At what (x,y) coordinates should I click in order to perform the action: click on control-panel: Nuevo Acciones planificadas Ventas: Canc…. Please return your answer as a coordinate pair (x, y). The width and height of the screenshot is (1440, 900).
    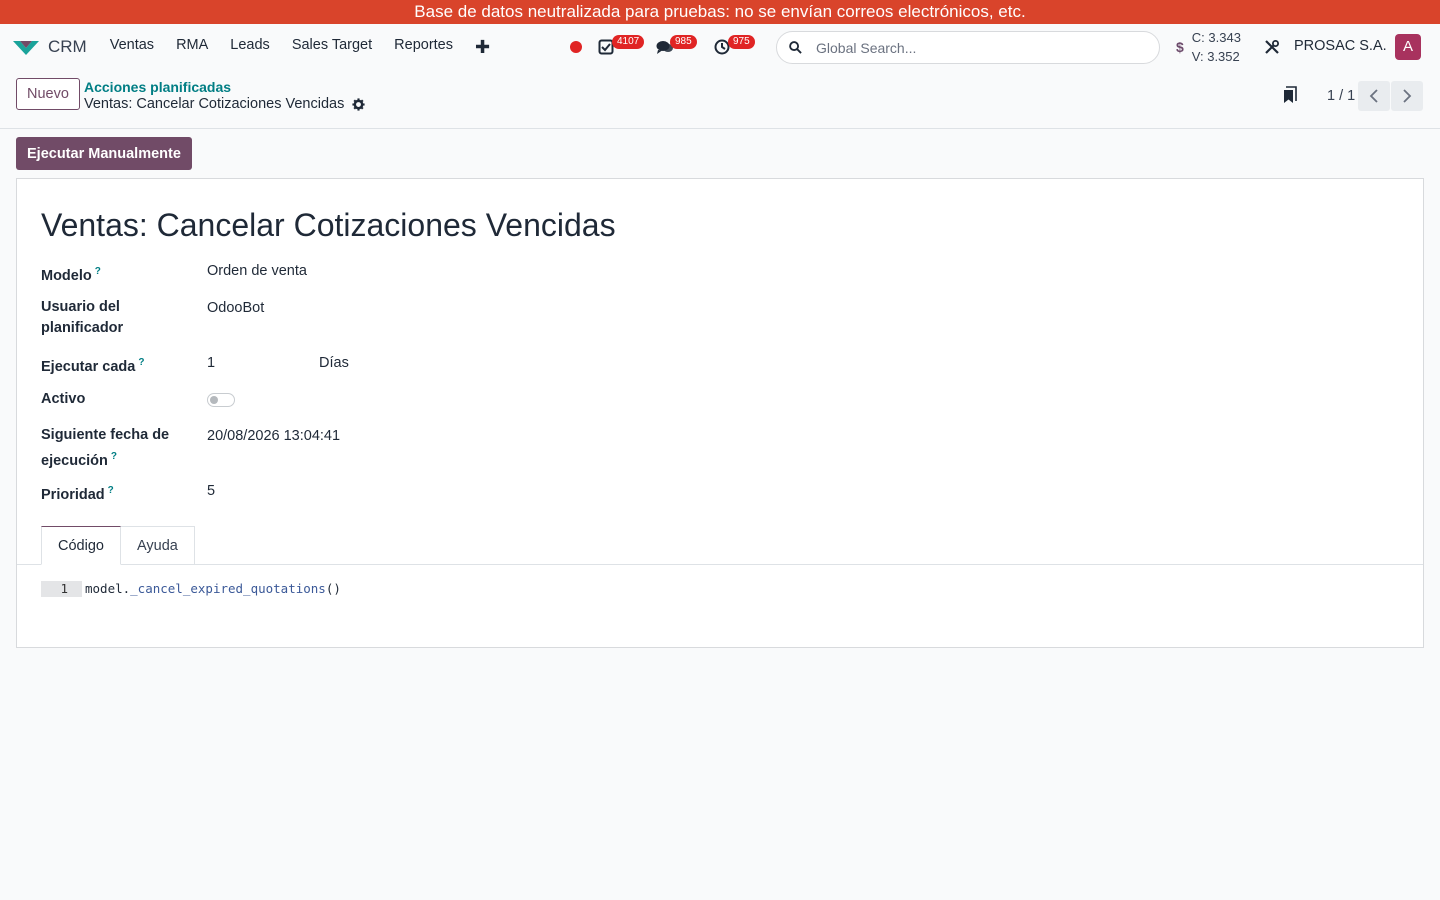
    Looking at the image, I should click on (720, 99).